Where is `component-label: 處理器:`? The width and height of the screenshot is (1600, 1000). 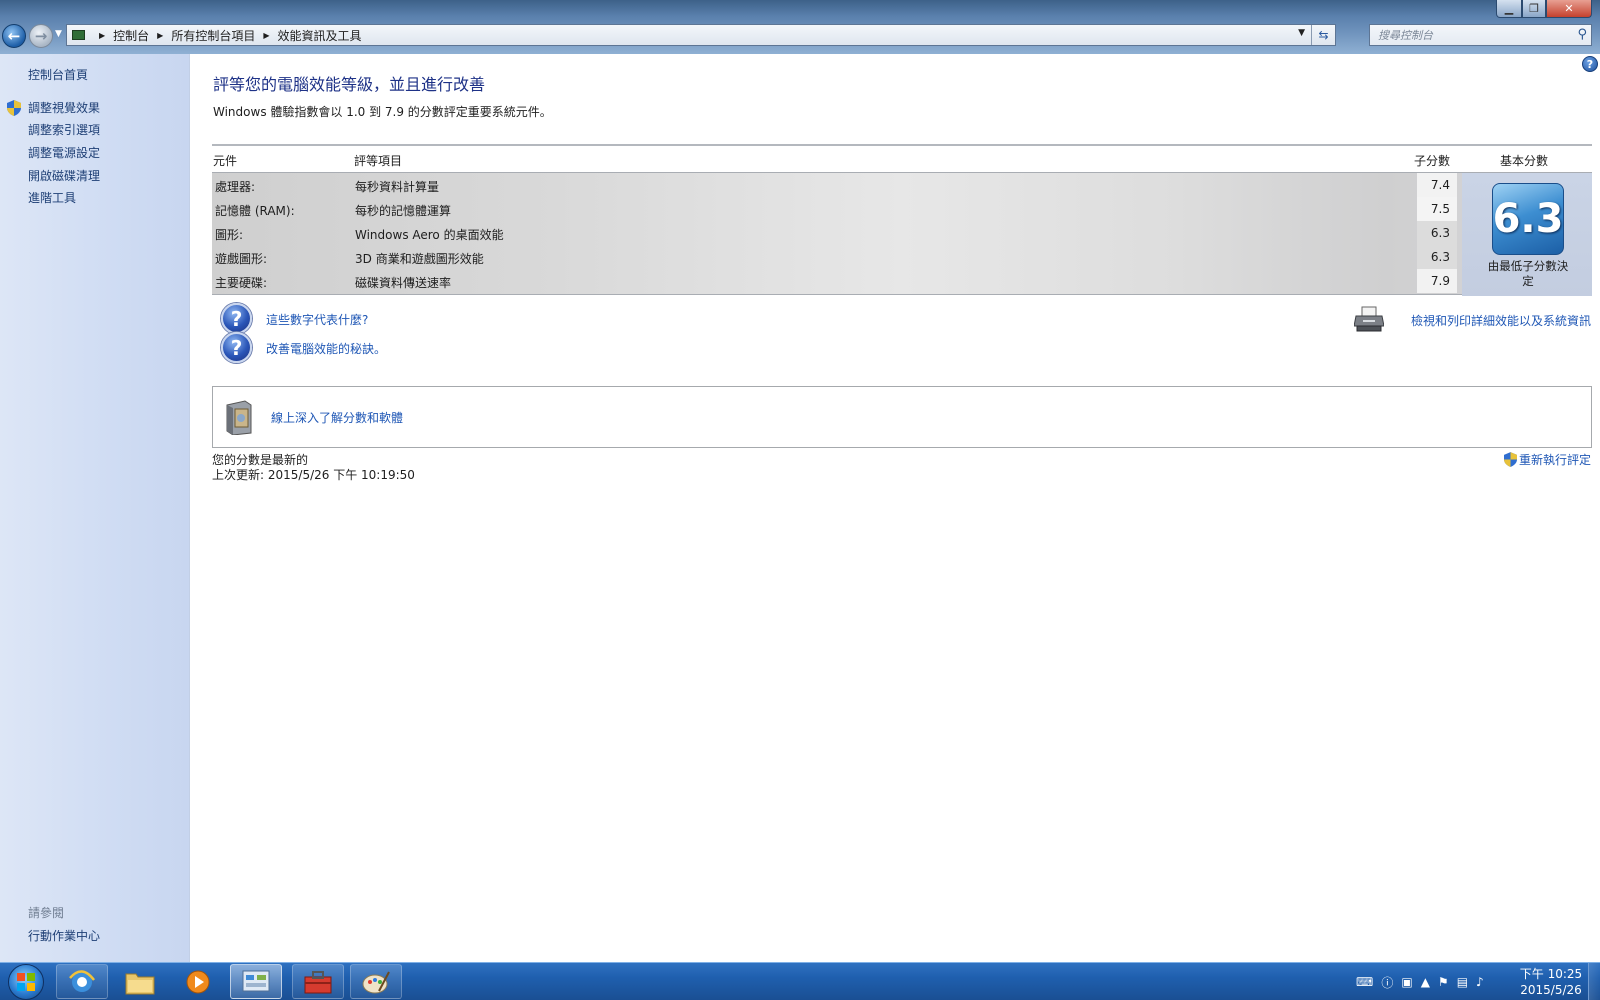 component-label: 處理器: is located at coordinates (235, 187).